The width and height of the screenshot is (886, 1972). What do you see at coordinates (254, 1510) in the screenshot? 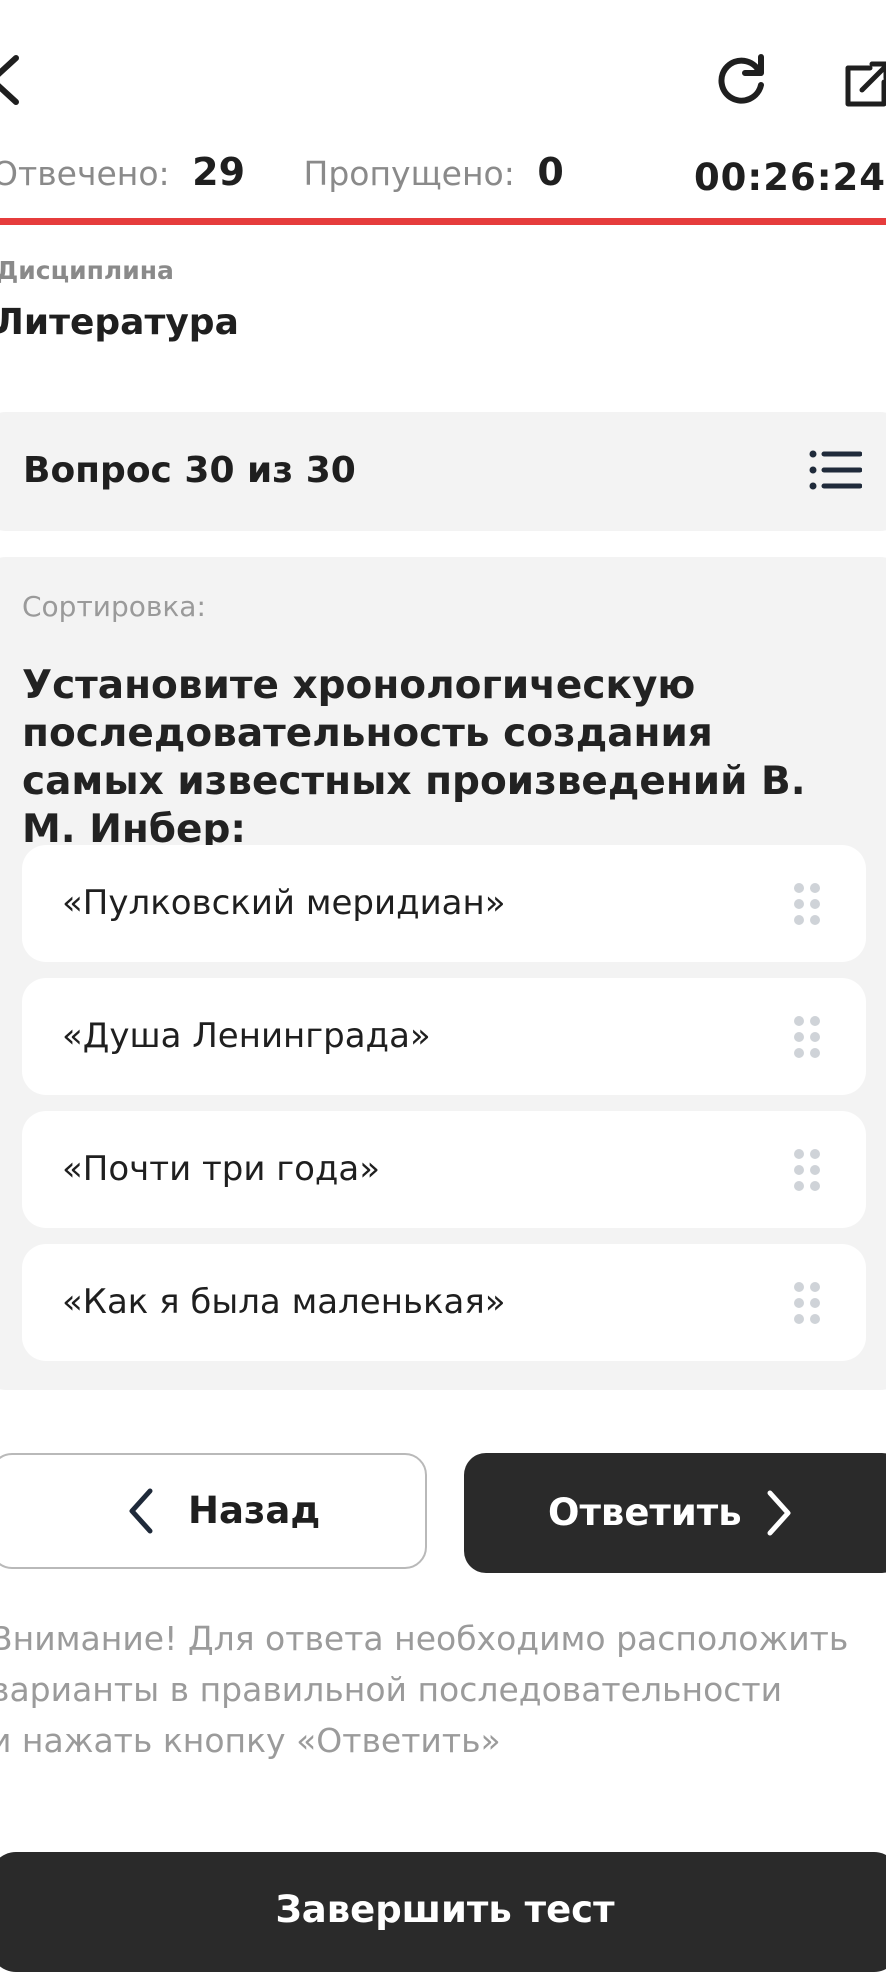
I see `back-nav-label: Назад` at bounding box center [254, 1510].